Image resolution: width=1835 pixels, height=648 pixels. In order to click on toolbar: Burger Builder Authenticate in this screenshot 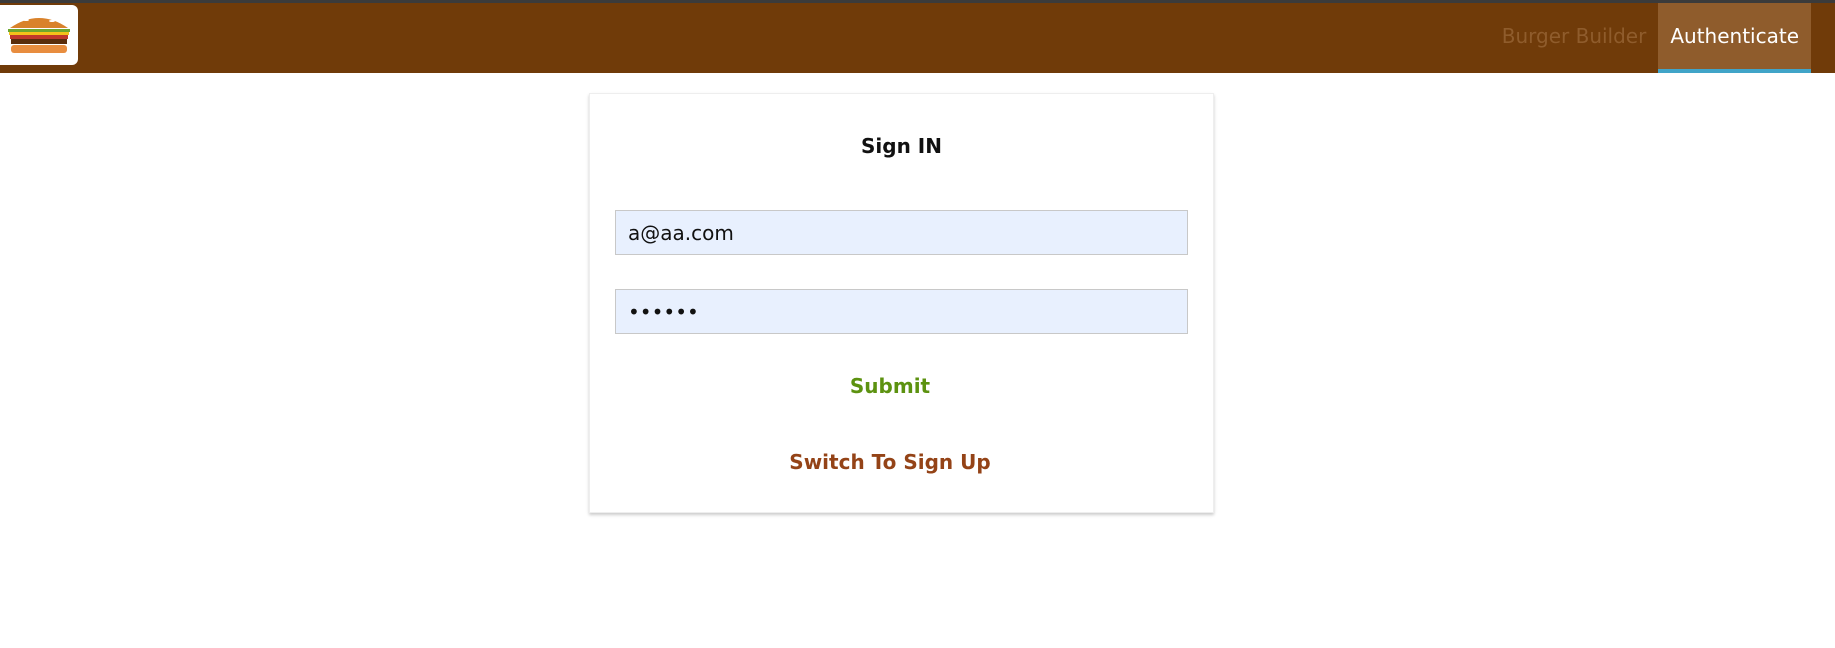, I will do `click(917, 38)`.